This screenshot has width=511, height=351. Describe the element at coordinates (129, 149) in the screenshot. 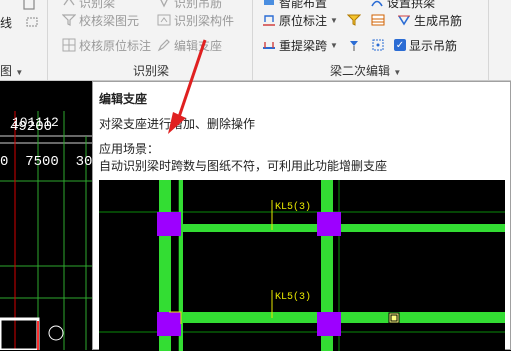

I see `tooltip-scene-label: 应用场景：` at that location.